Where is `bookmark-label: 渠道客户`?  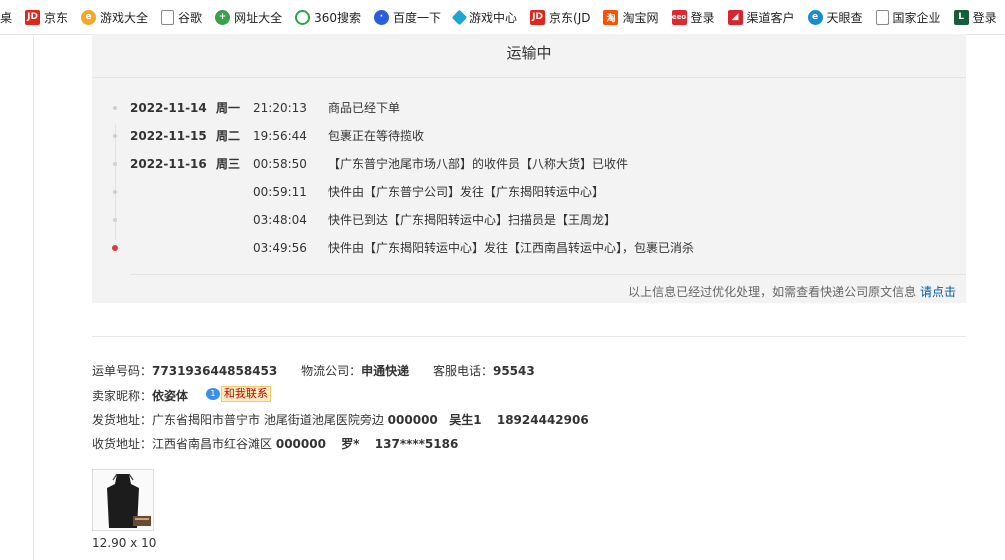 bookmark-label: 渠道客户 is located at coordinates (770, 17).